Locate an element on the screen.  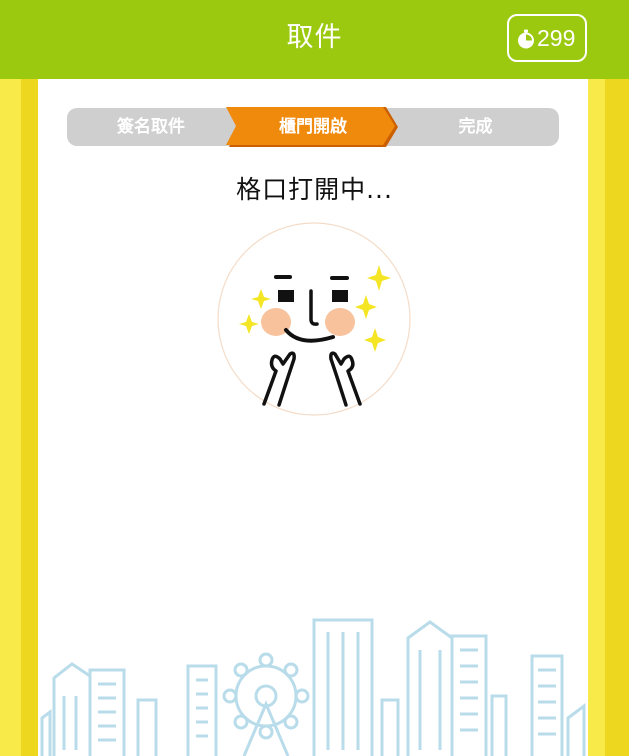
timer-value: 299 is located at coordinates (556, 38).